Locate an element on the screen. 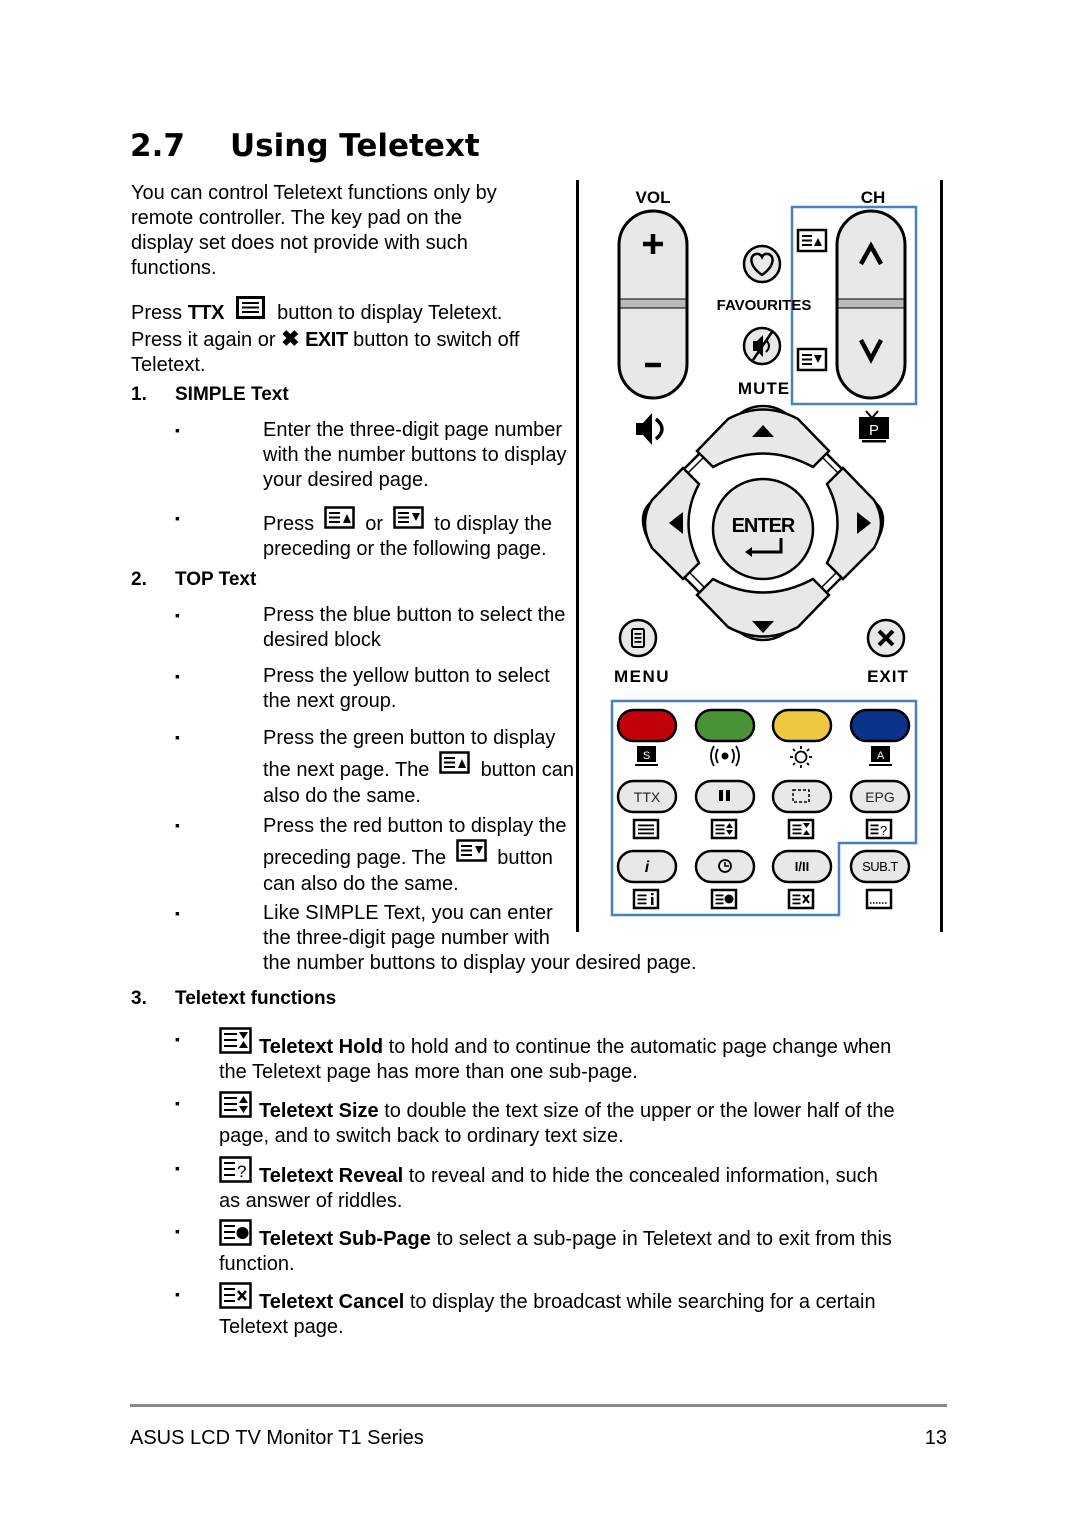 This screenshot has height=1527, width=1080. sound-mode-button is located at coordinates (650, 429).